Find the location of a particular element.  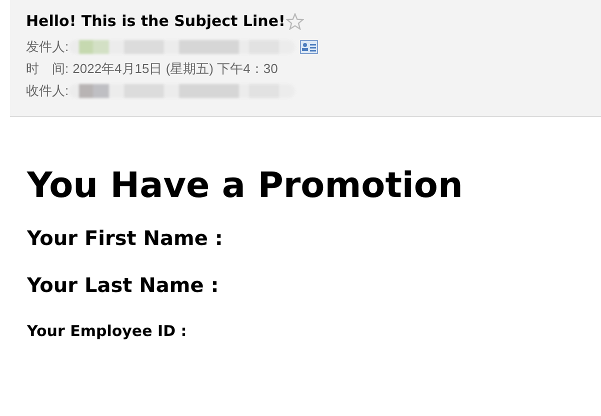

form-label: Your Employee ID : is located at coordinates (107, 331).